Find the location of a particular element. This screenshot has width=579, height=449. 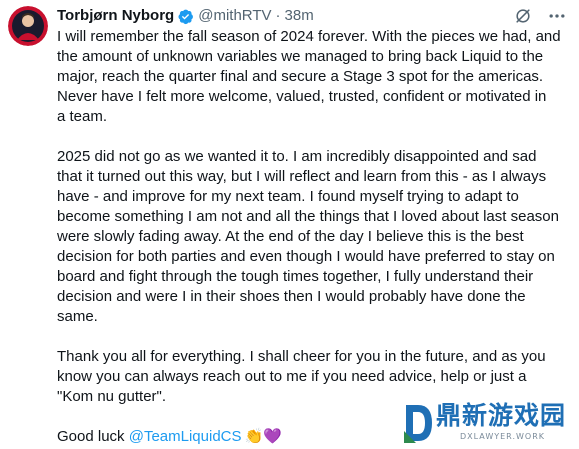

timestamp: 38m is located at coordinates (299, 16).